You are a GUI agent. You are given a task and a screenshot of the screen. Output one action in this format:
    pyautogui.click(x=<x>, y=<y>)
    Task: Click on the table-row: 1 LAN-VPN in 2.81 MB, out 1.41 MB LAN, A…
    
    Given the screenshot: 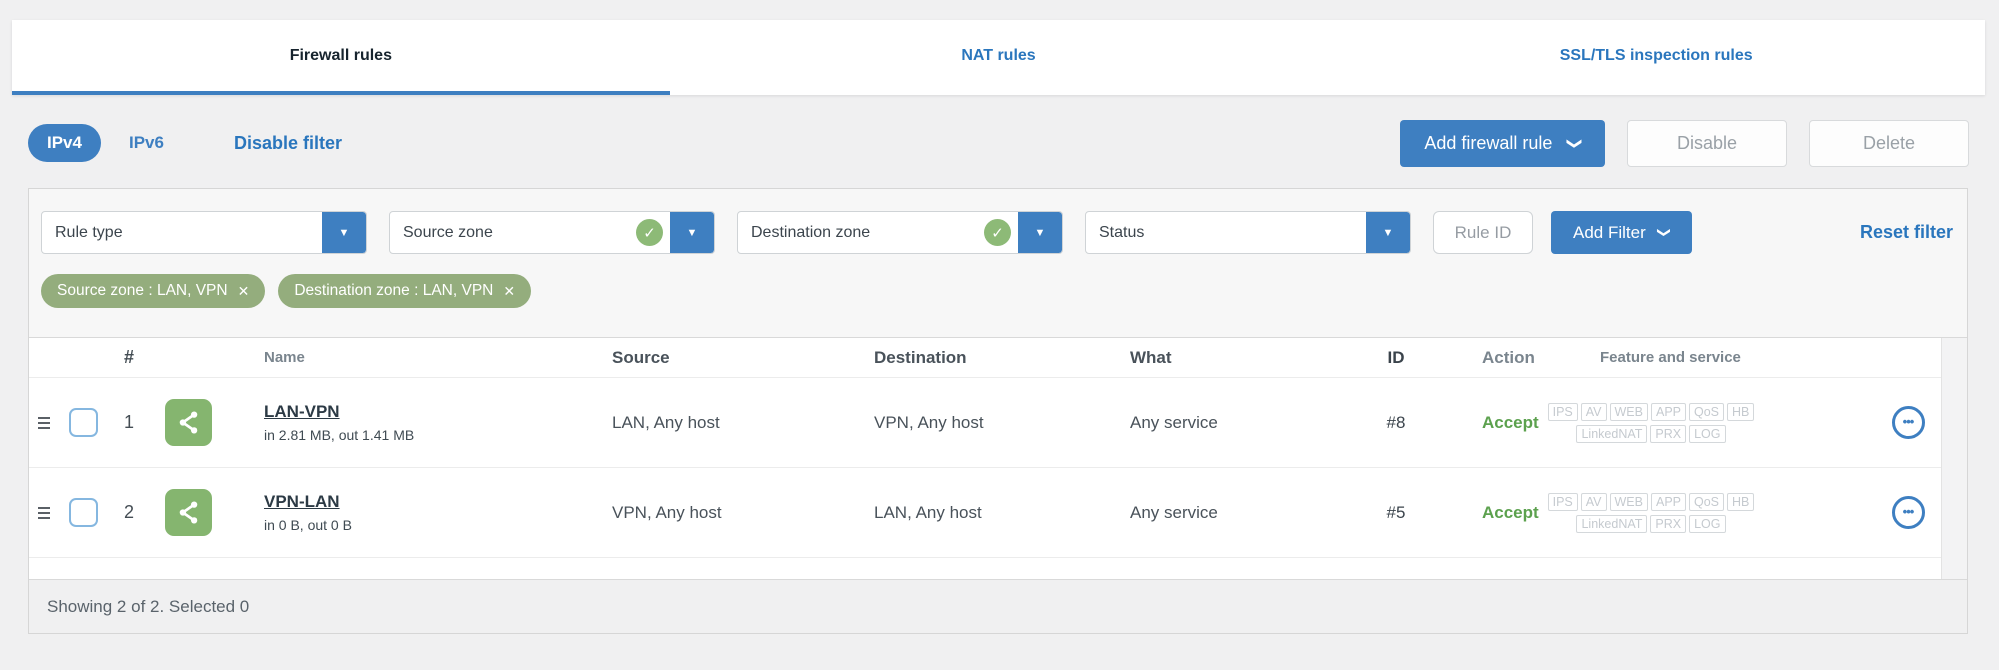 What is the action you would take?
    pyautogui.click(x=998, y=423)
    